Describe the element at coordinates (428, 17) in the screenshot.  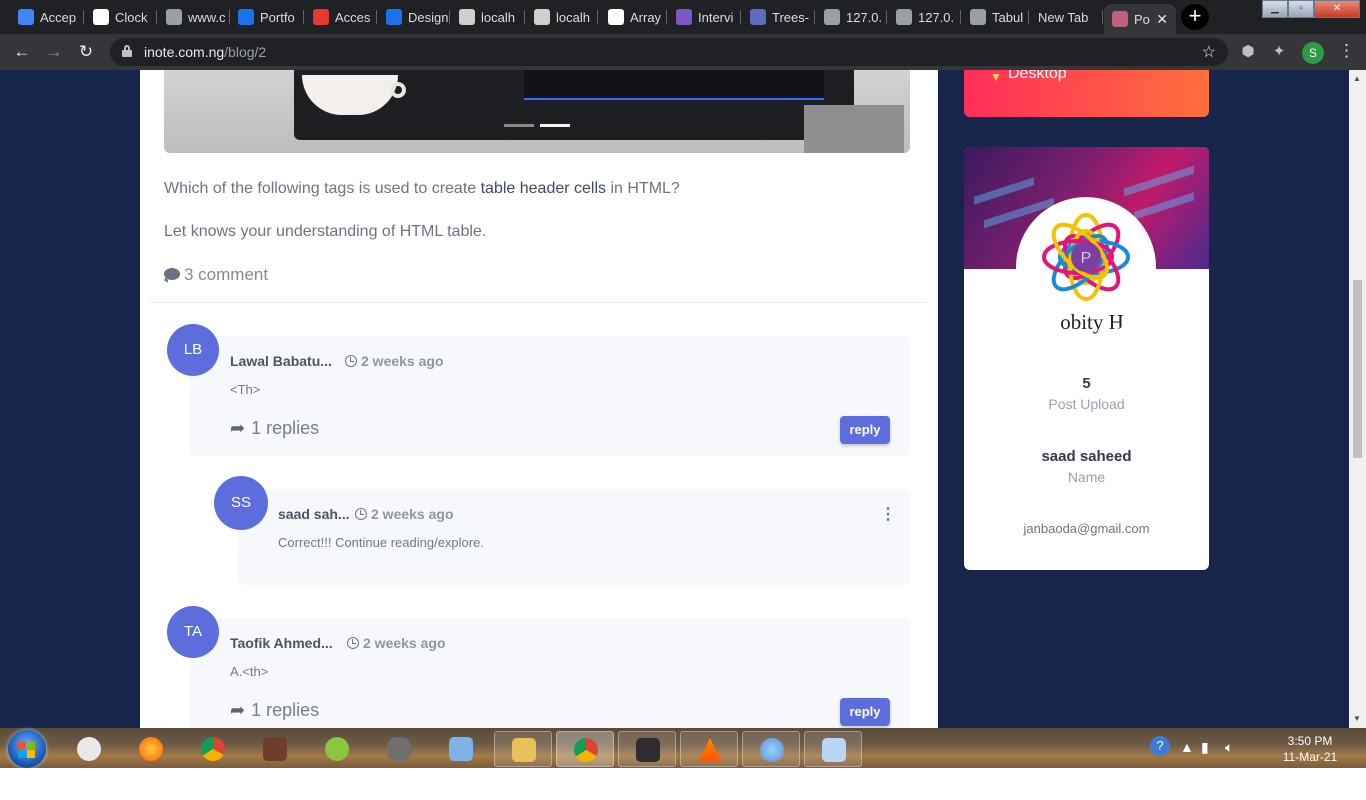
I see `tab-label: Design` at that location.